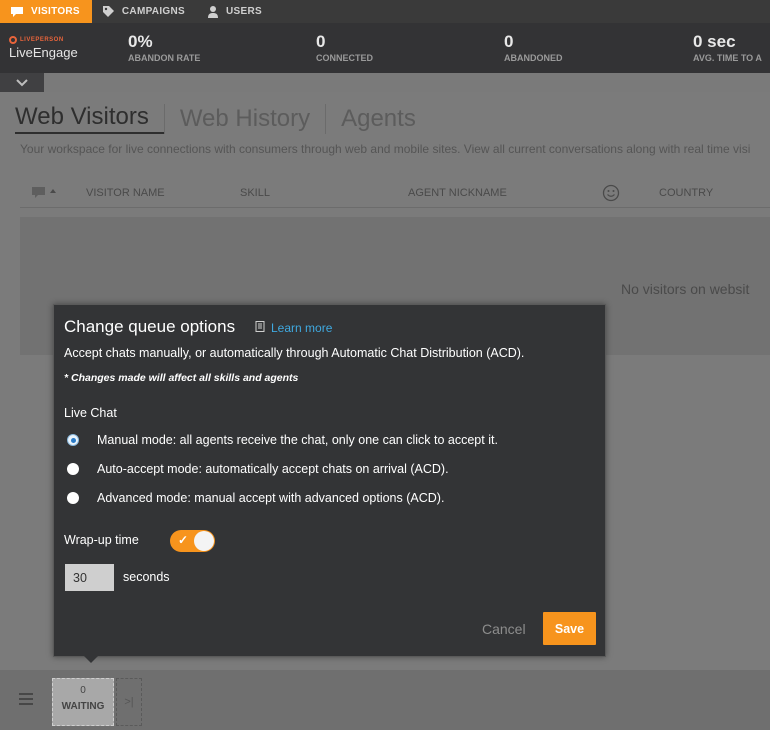  What do you see at coordinates (83, 690) in the screenshot?
I see `waiting-count: 0` at bounding box center [83, 690].